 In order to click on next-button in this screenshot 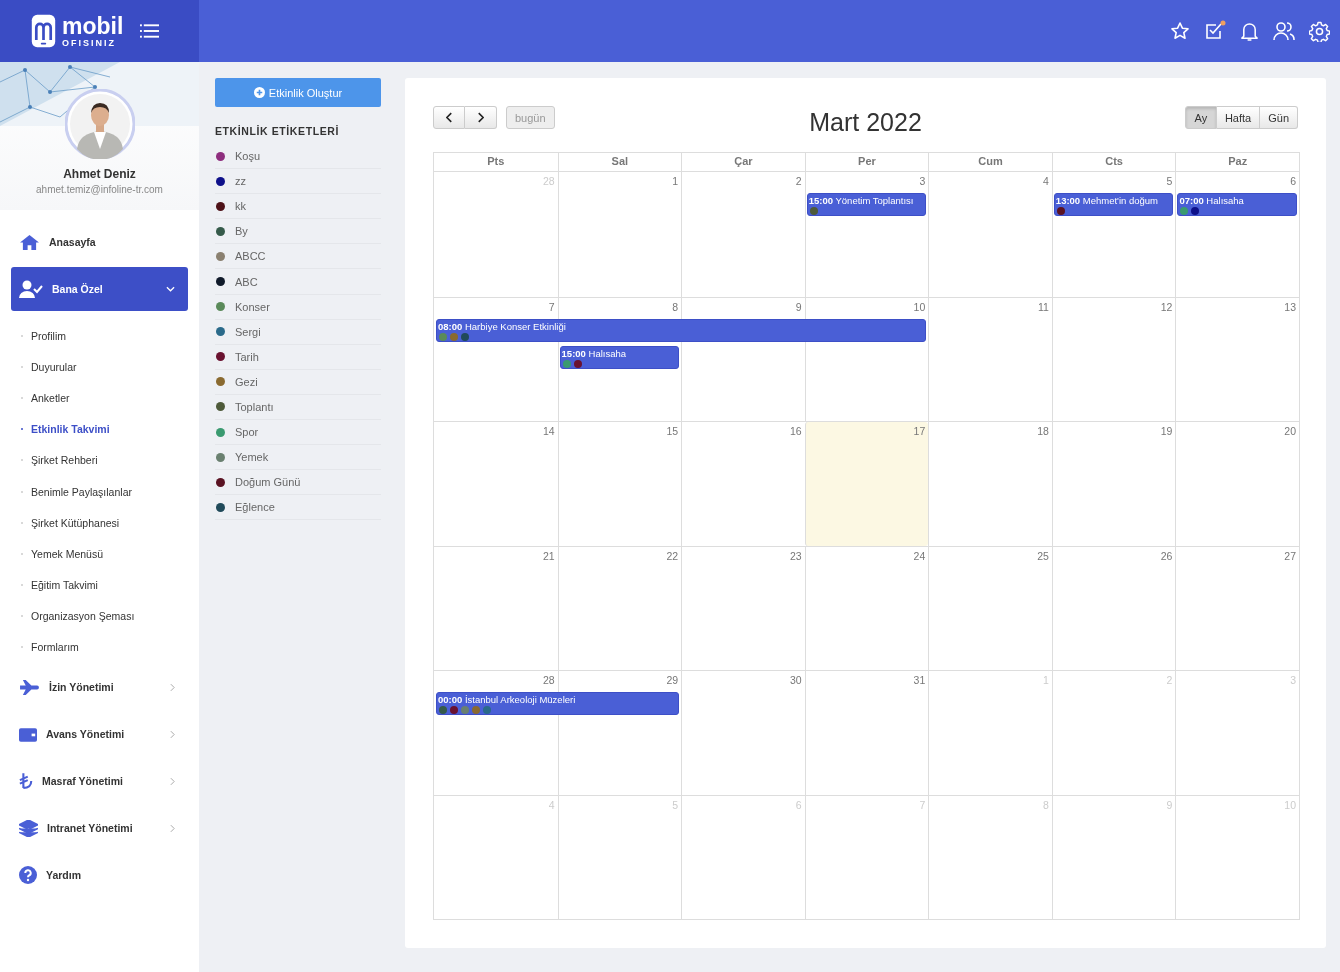, I will do `click(481, 117)`.